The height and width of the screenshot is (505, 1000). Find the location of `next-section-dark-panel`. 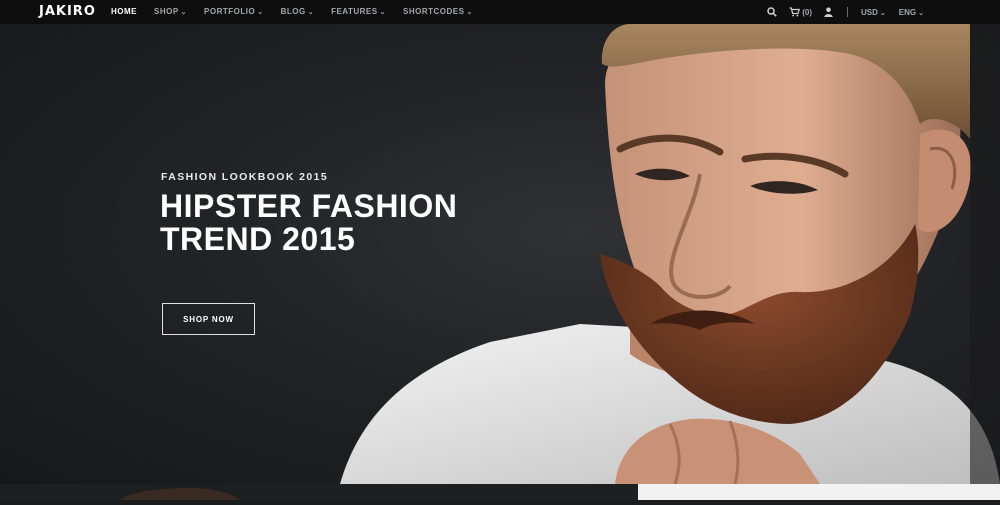

next-section-dark-panel is located at coordinates (319, 492).